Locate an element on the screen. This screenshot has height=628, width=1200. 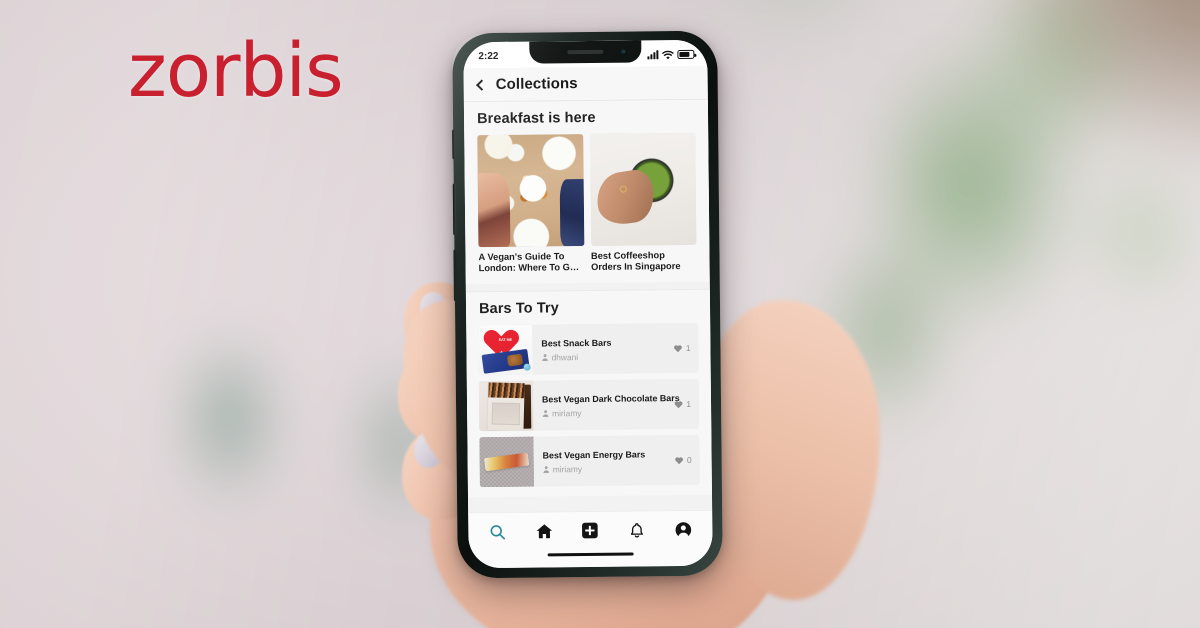
front-camera-icon is located at coordinates (623, 51).